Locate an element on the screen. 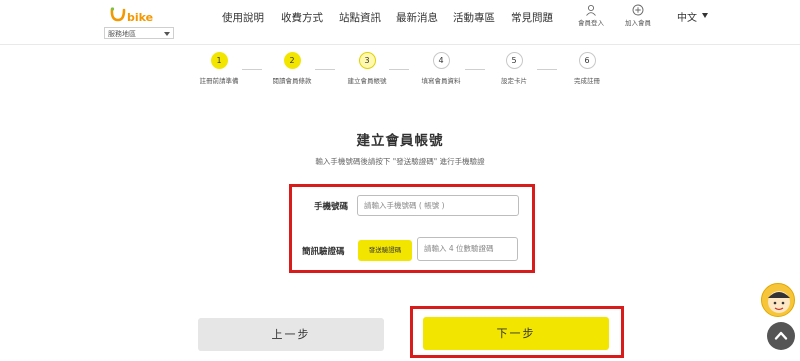  logo-text: bike is located at coordinates (140, 17).